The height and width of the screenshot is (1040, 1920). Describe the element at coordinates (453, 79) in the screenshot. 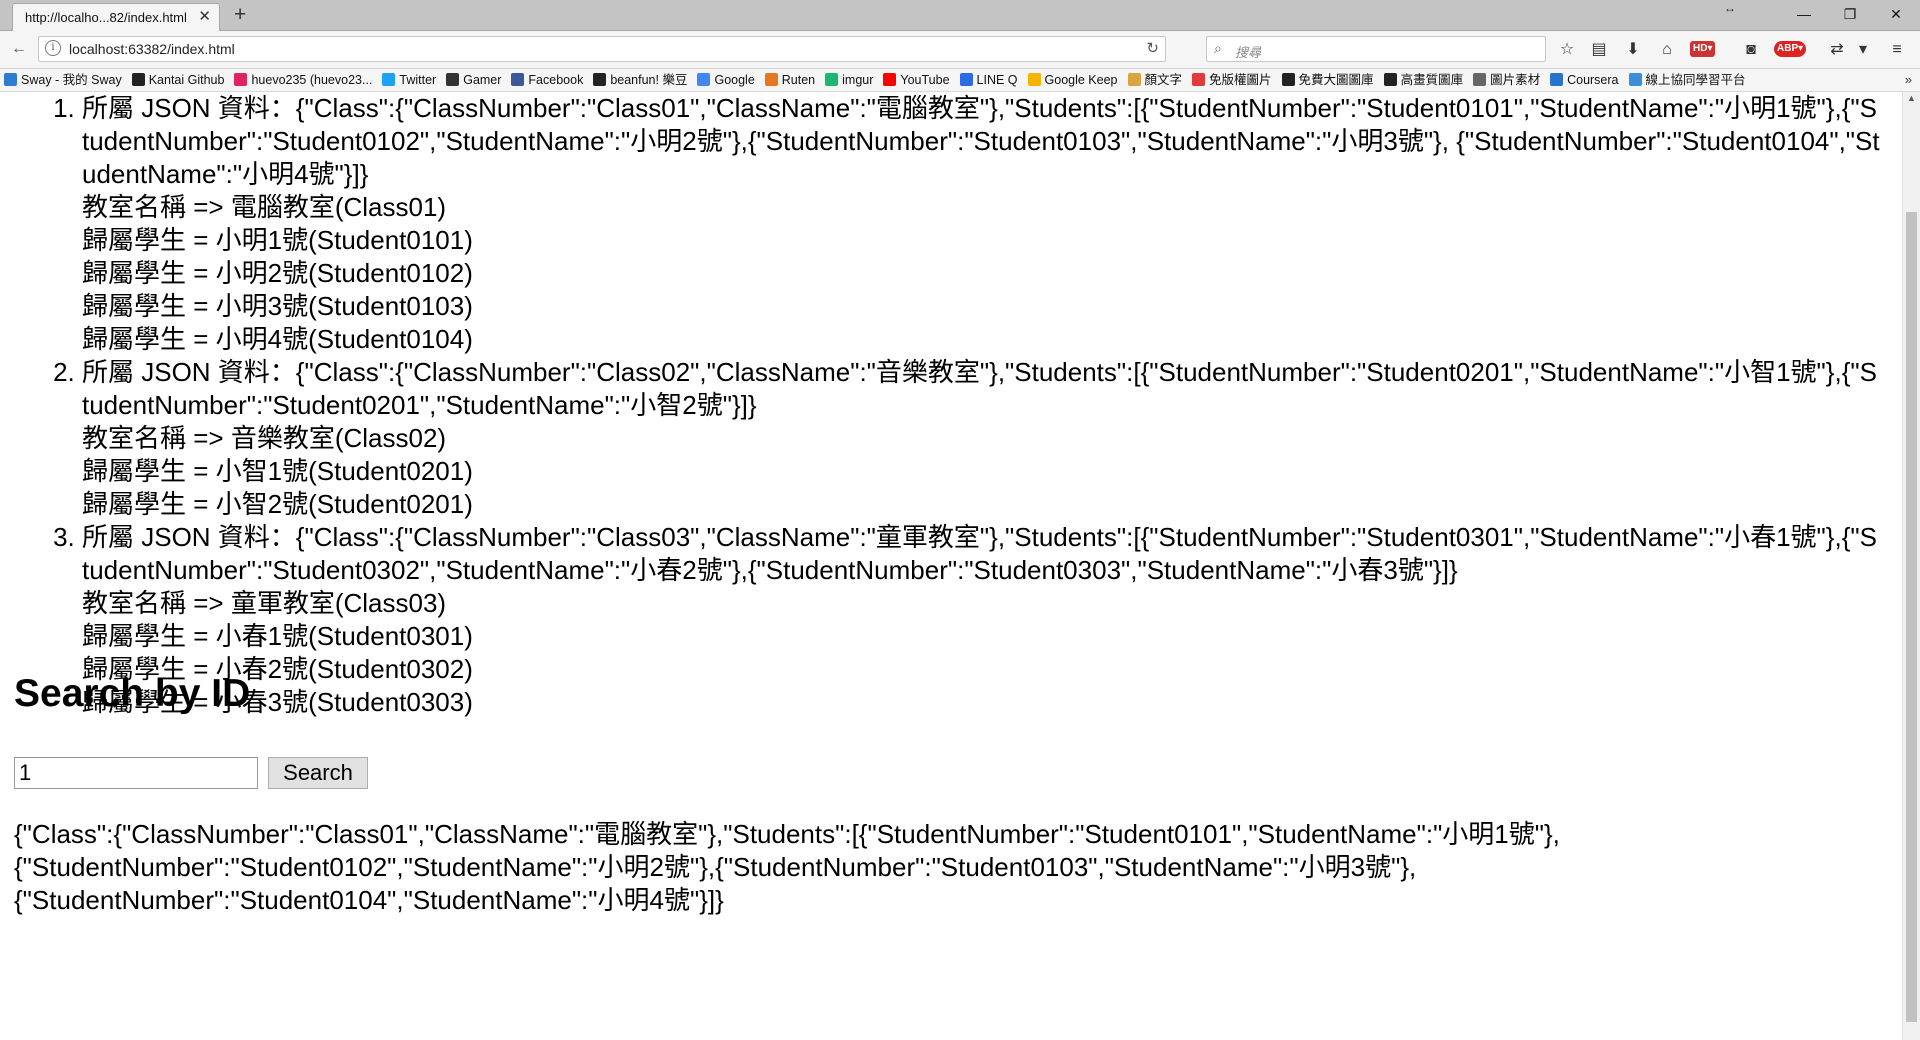

I see `gamer-icon` at that location.